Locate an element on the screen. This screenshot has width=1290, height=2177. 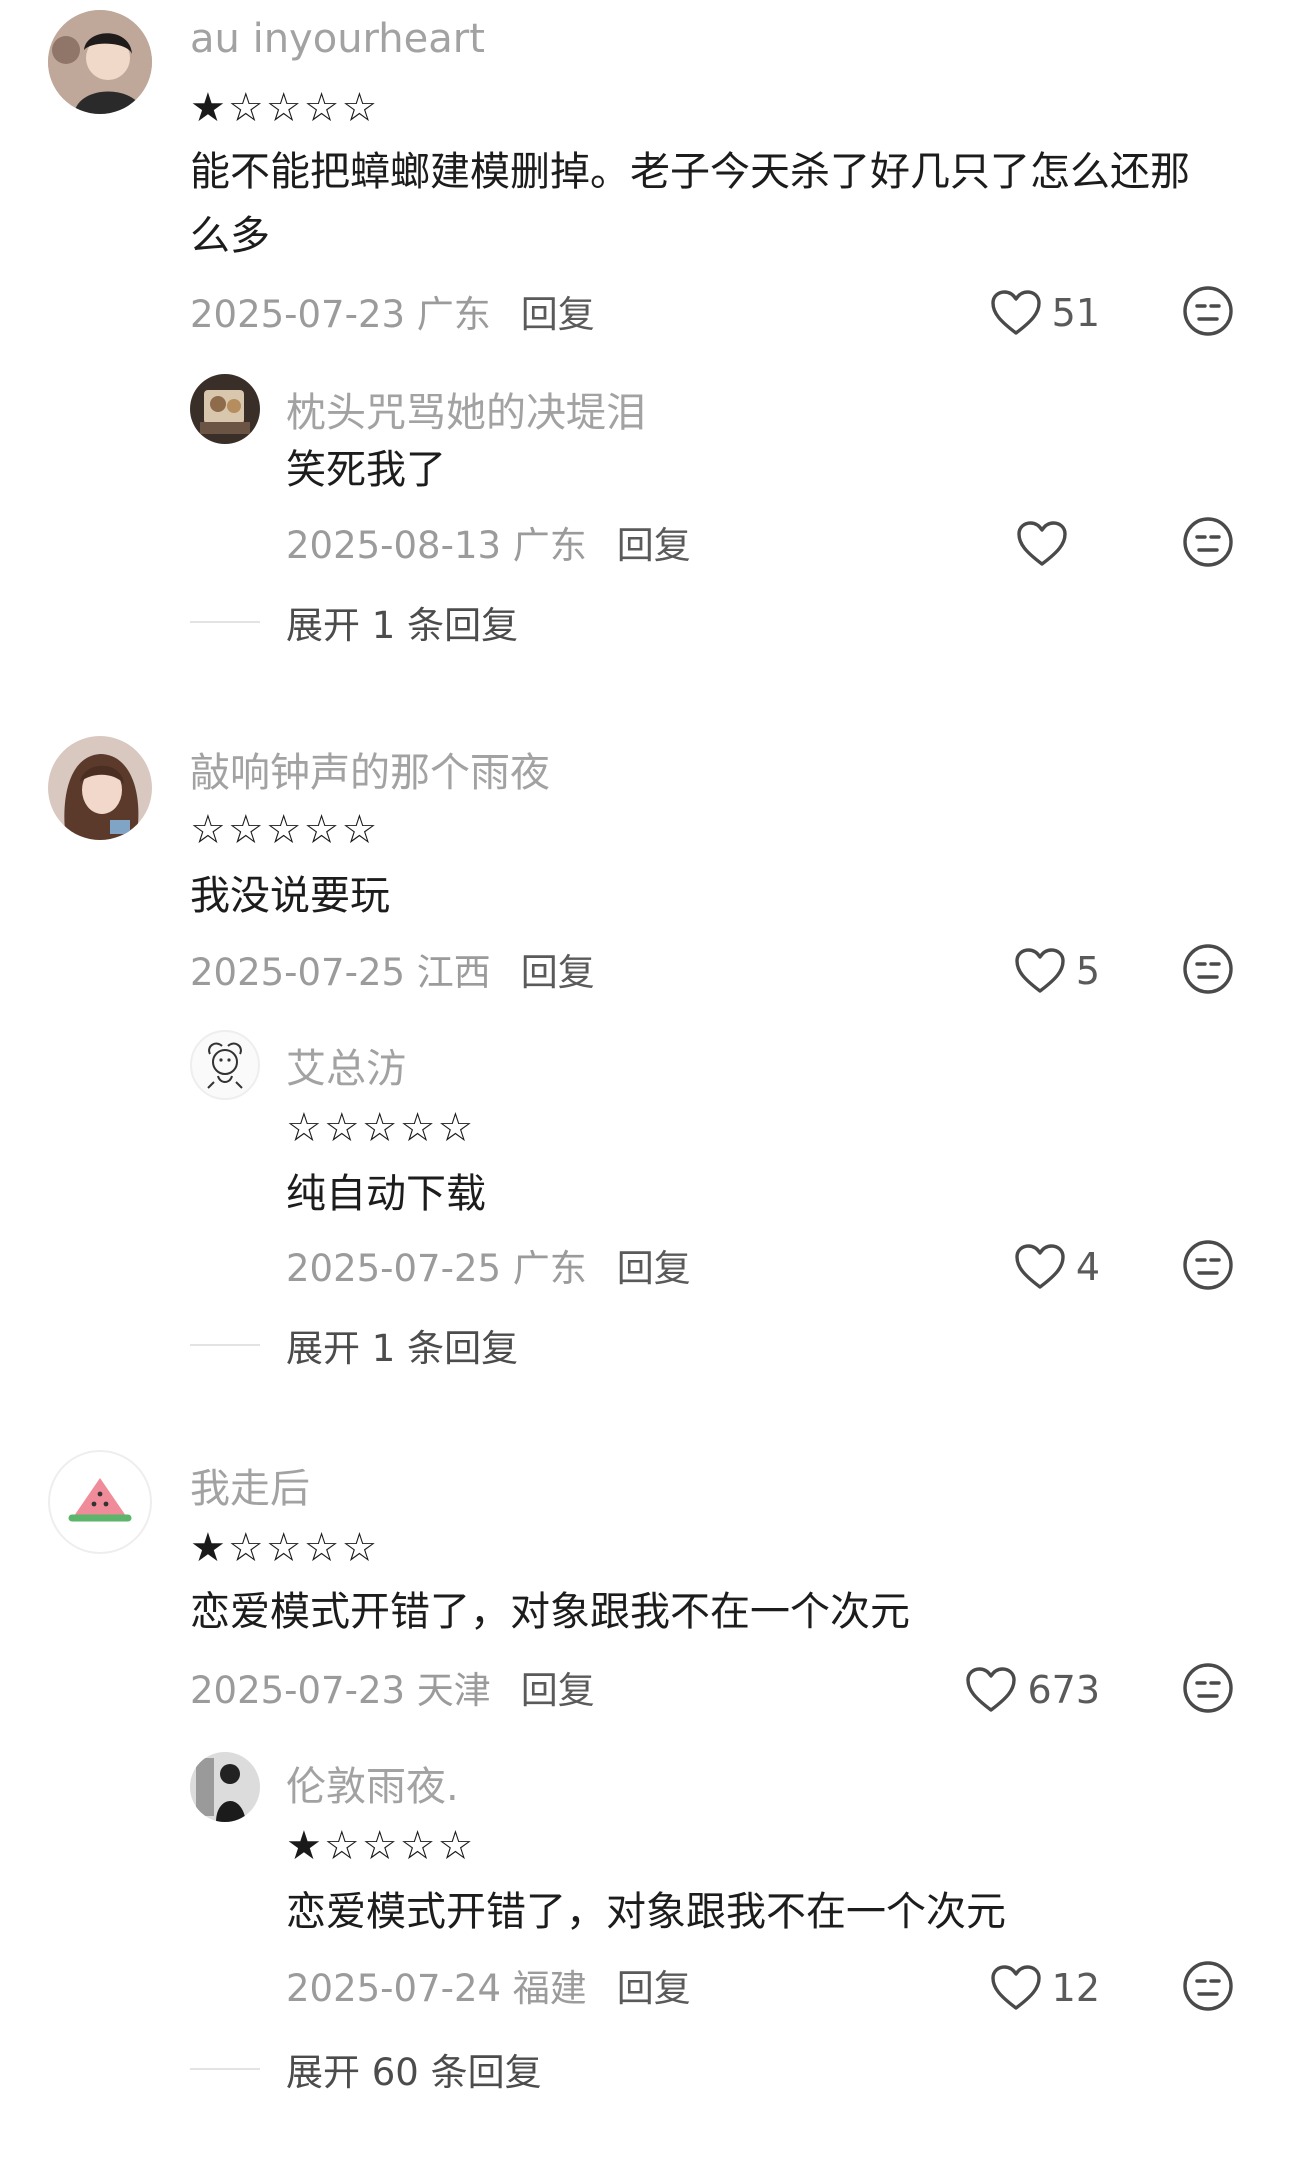
reply-username: 枕头咒骂她的决堤泪 is located at coordinates (466, 409).